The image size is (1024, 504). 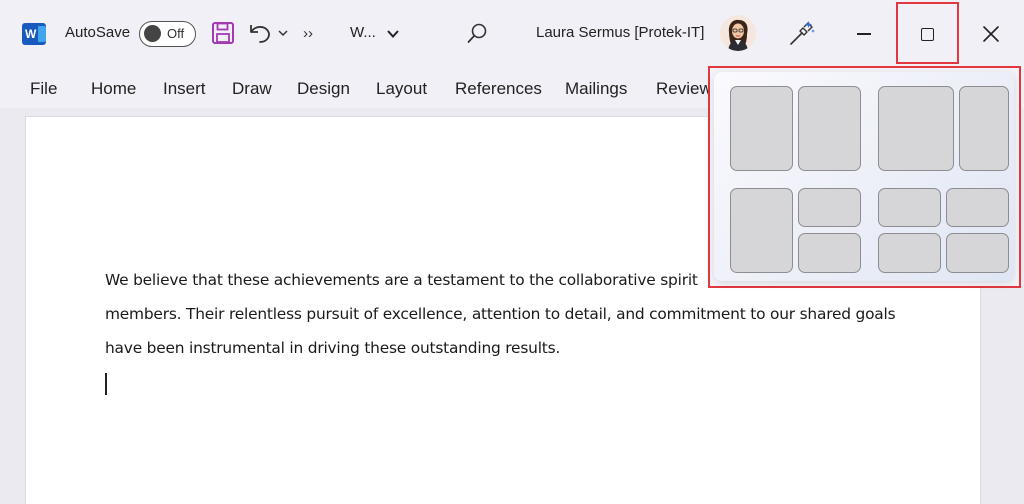 What do you see at coordinates (984, 128) in the screenshot?
I see `snap-zone-narrow-right` at bounding box center [984, 128].